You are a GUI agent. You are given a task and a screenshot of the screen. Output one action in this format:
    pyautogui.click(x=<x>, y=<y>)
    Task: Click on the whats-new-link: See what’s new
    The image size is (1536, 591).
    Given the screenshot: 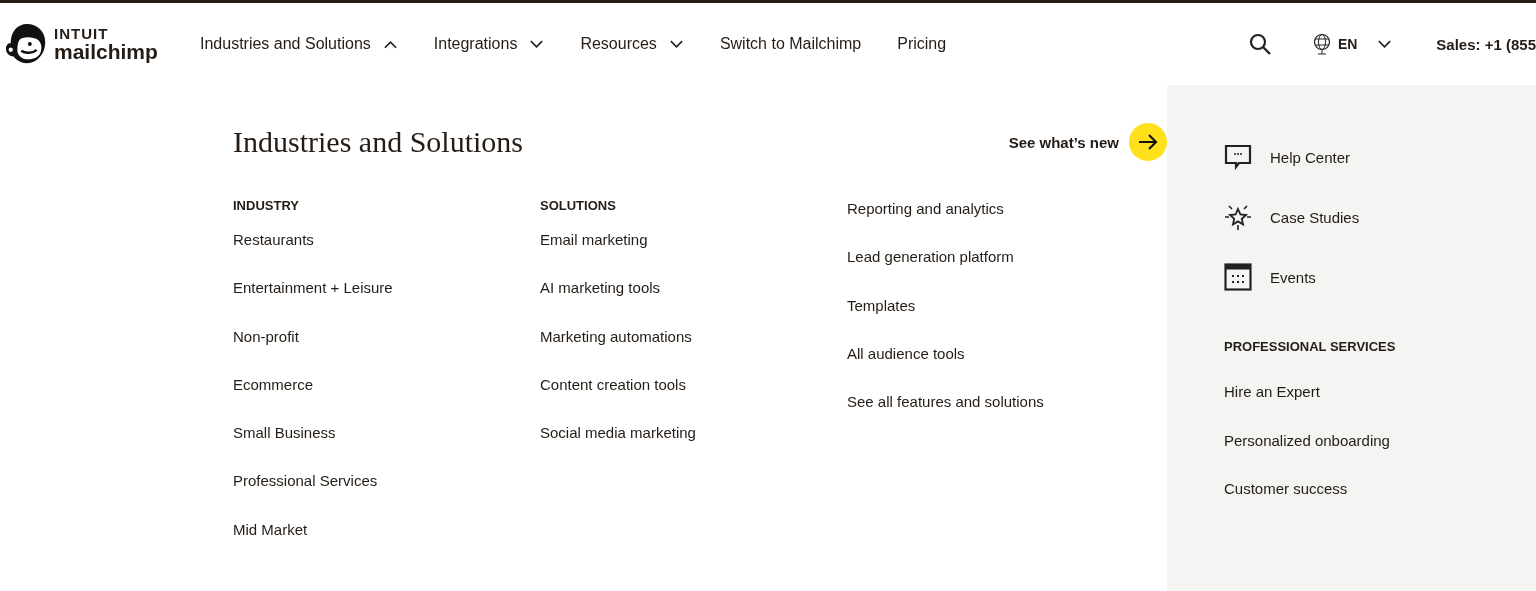 What is the action you would take?
    pyautogui.click(x=1087, y=142)
    